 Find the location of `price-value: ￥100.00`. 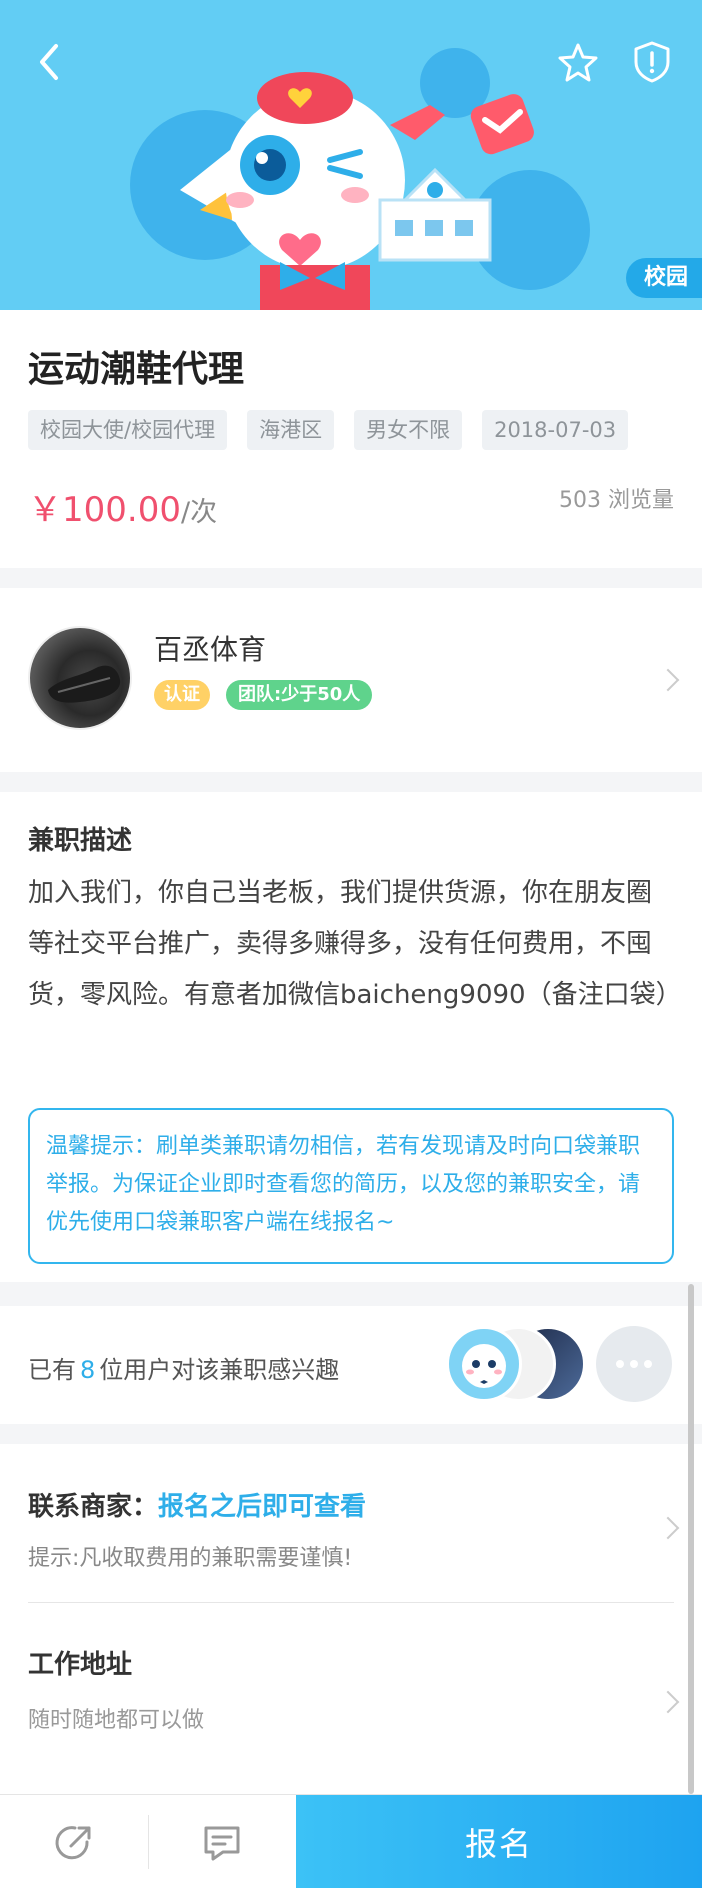

price-value: ￥100.00 is located at coordinates (104, 510).